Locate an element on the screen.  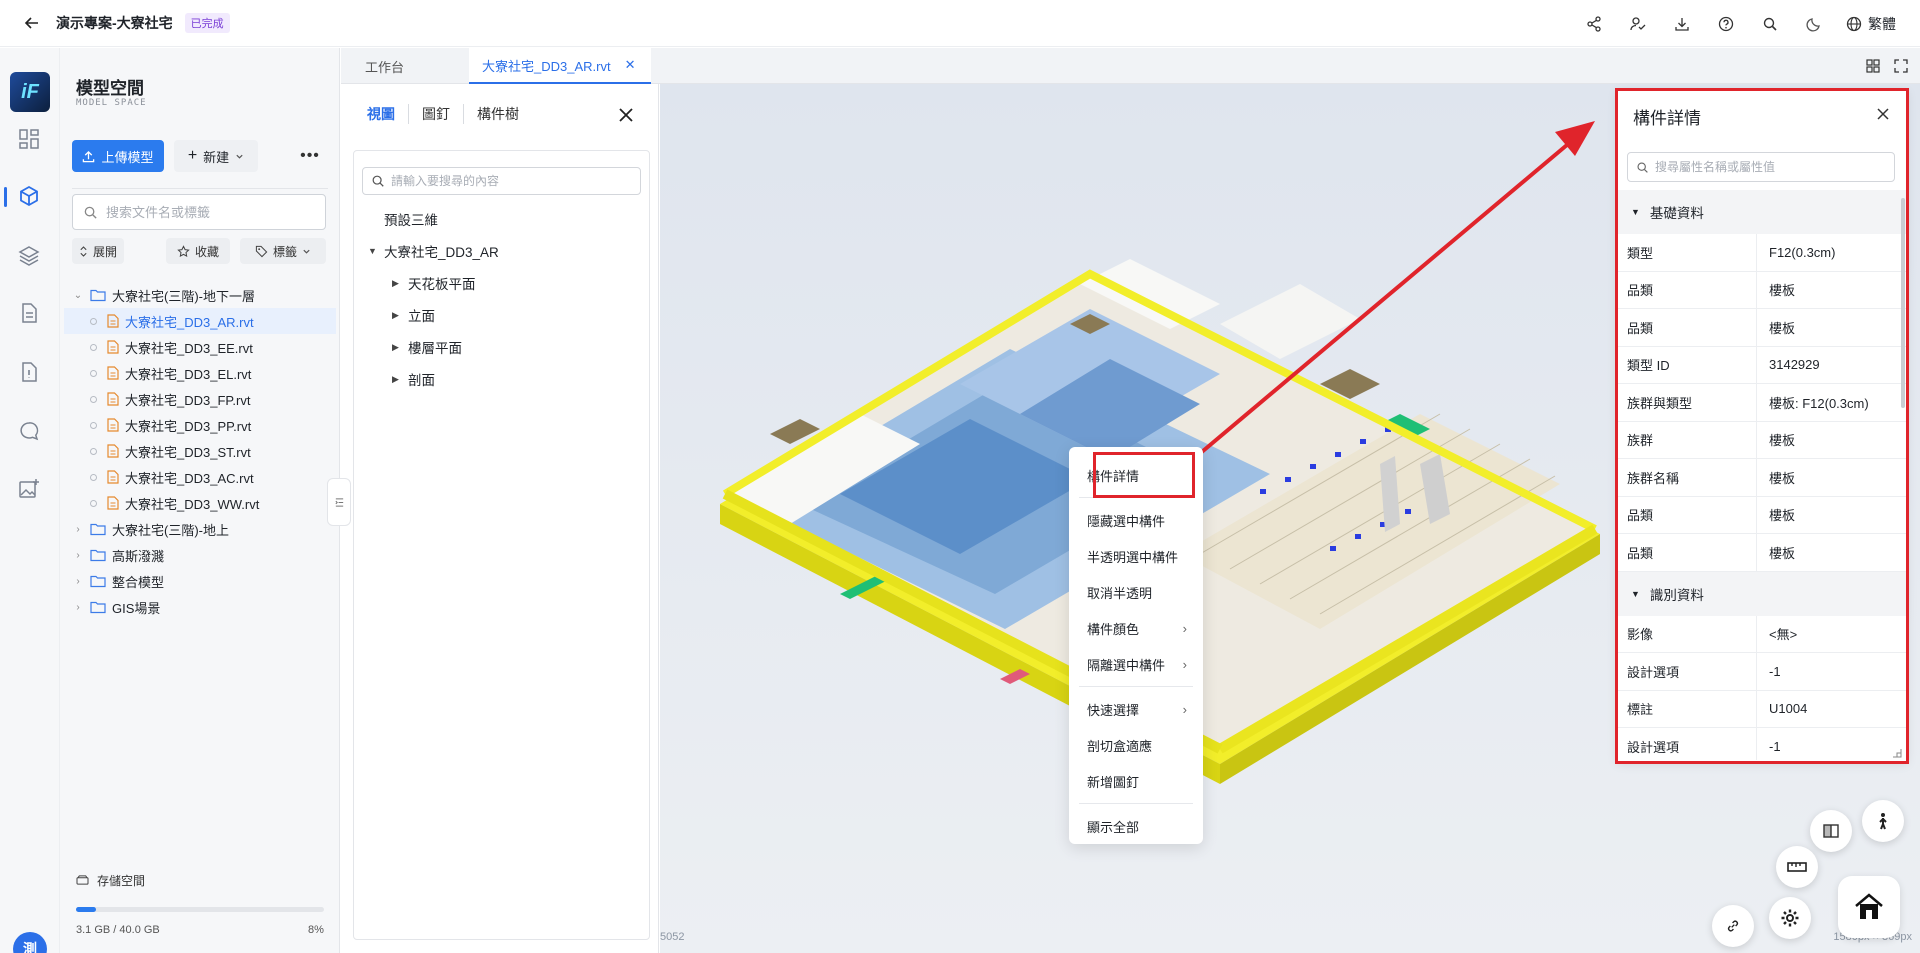
layers-icon is located at coordinates (30, 256).